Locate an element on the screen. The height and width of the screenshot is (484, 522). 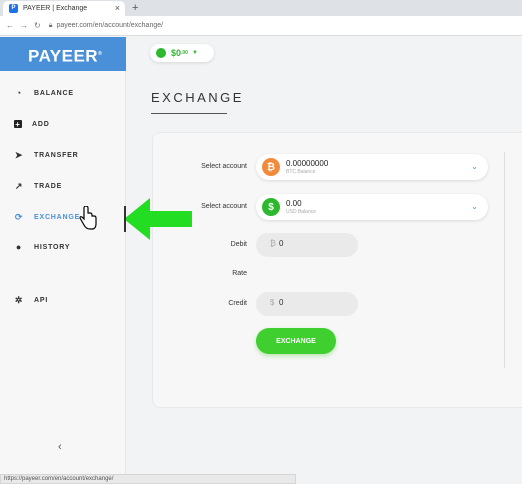
exchange-icon: ⟳ is located at coordinates (19, 216).